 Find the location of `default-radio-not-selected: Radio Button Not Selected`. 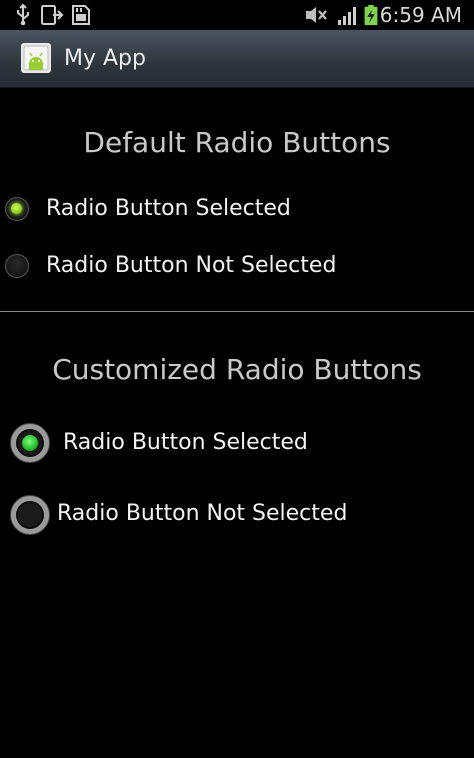

default-radio-not-selected: Radio Button Not Selected is located at coordinates (237, 267).